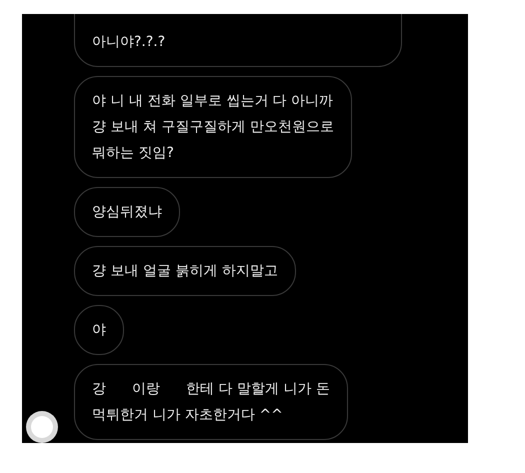 The height and width of the screenshot is (473, 525). I want to click on message-text: 야, so click(99, 330).